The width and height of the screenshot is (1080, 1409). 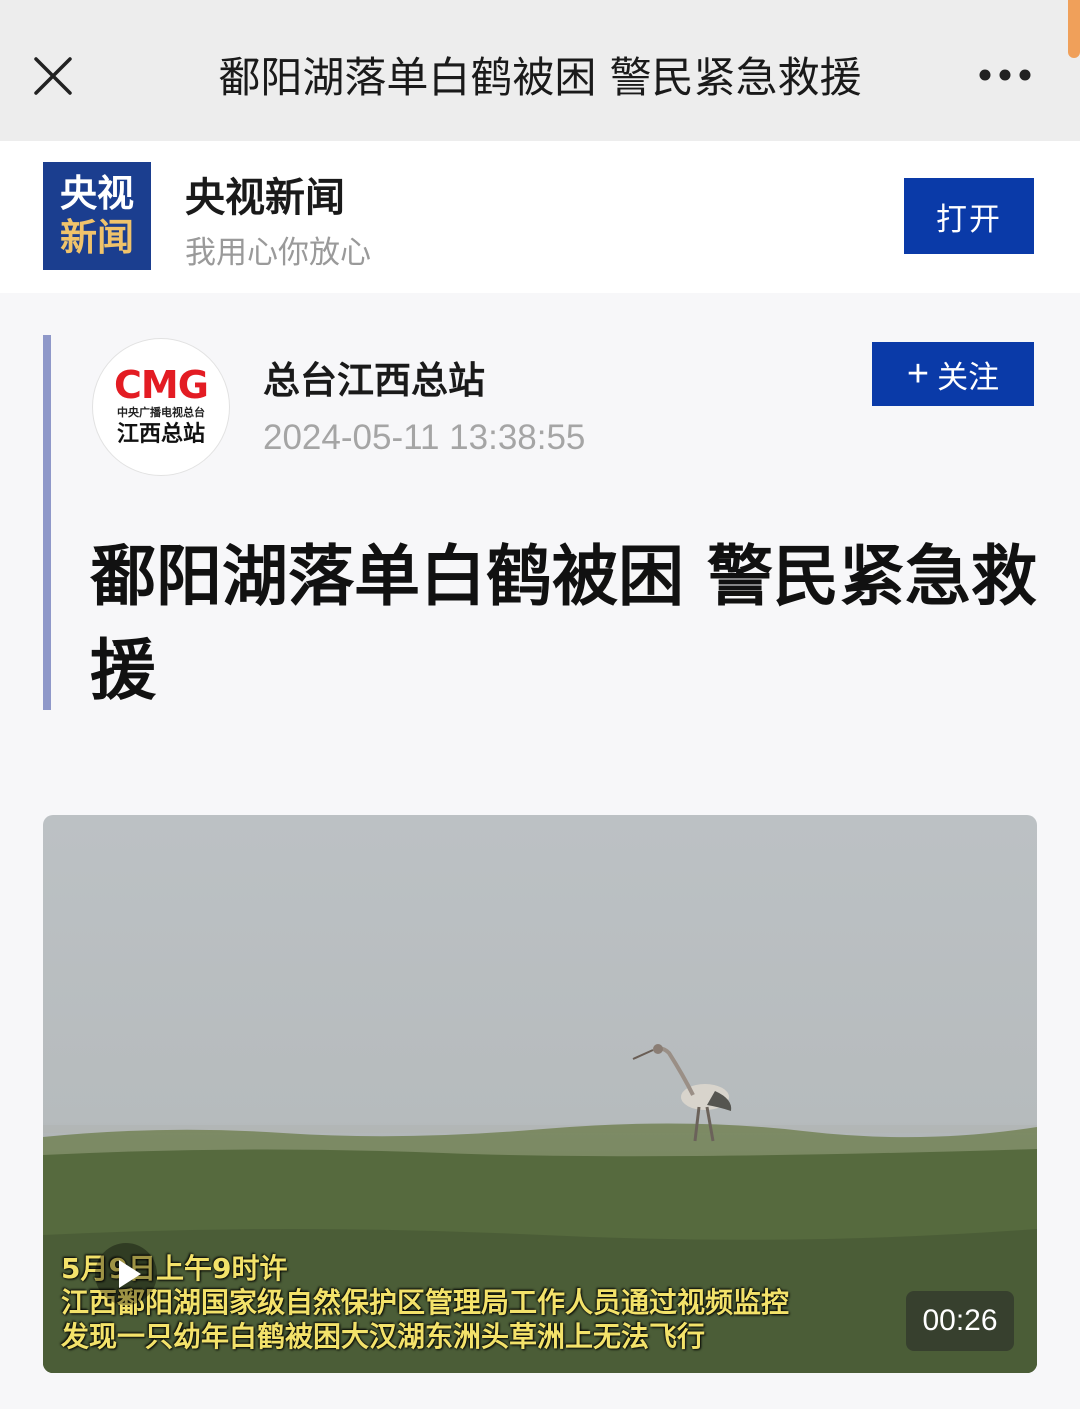 What do you see at coordinates (161, 385) in the screenshot?
I see `avatar-brand: CMG` at bounding box center [161, 385].